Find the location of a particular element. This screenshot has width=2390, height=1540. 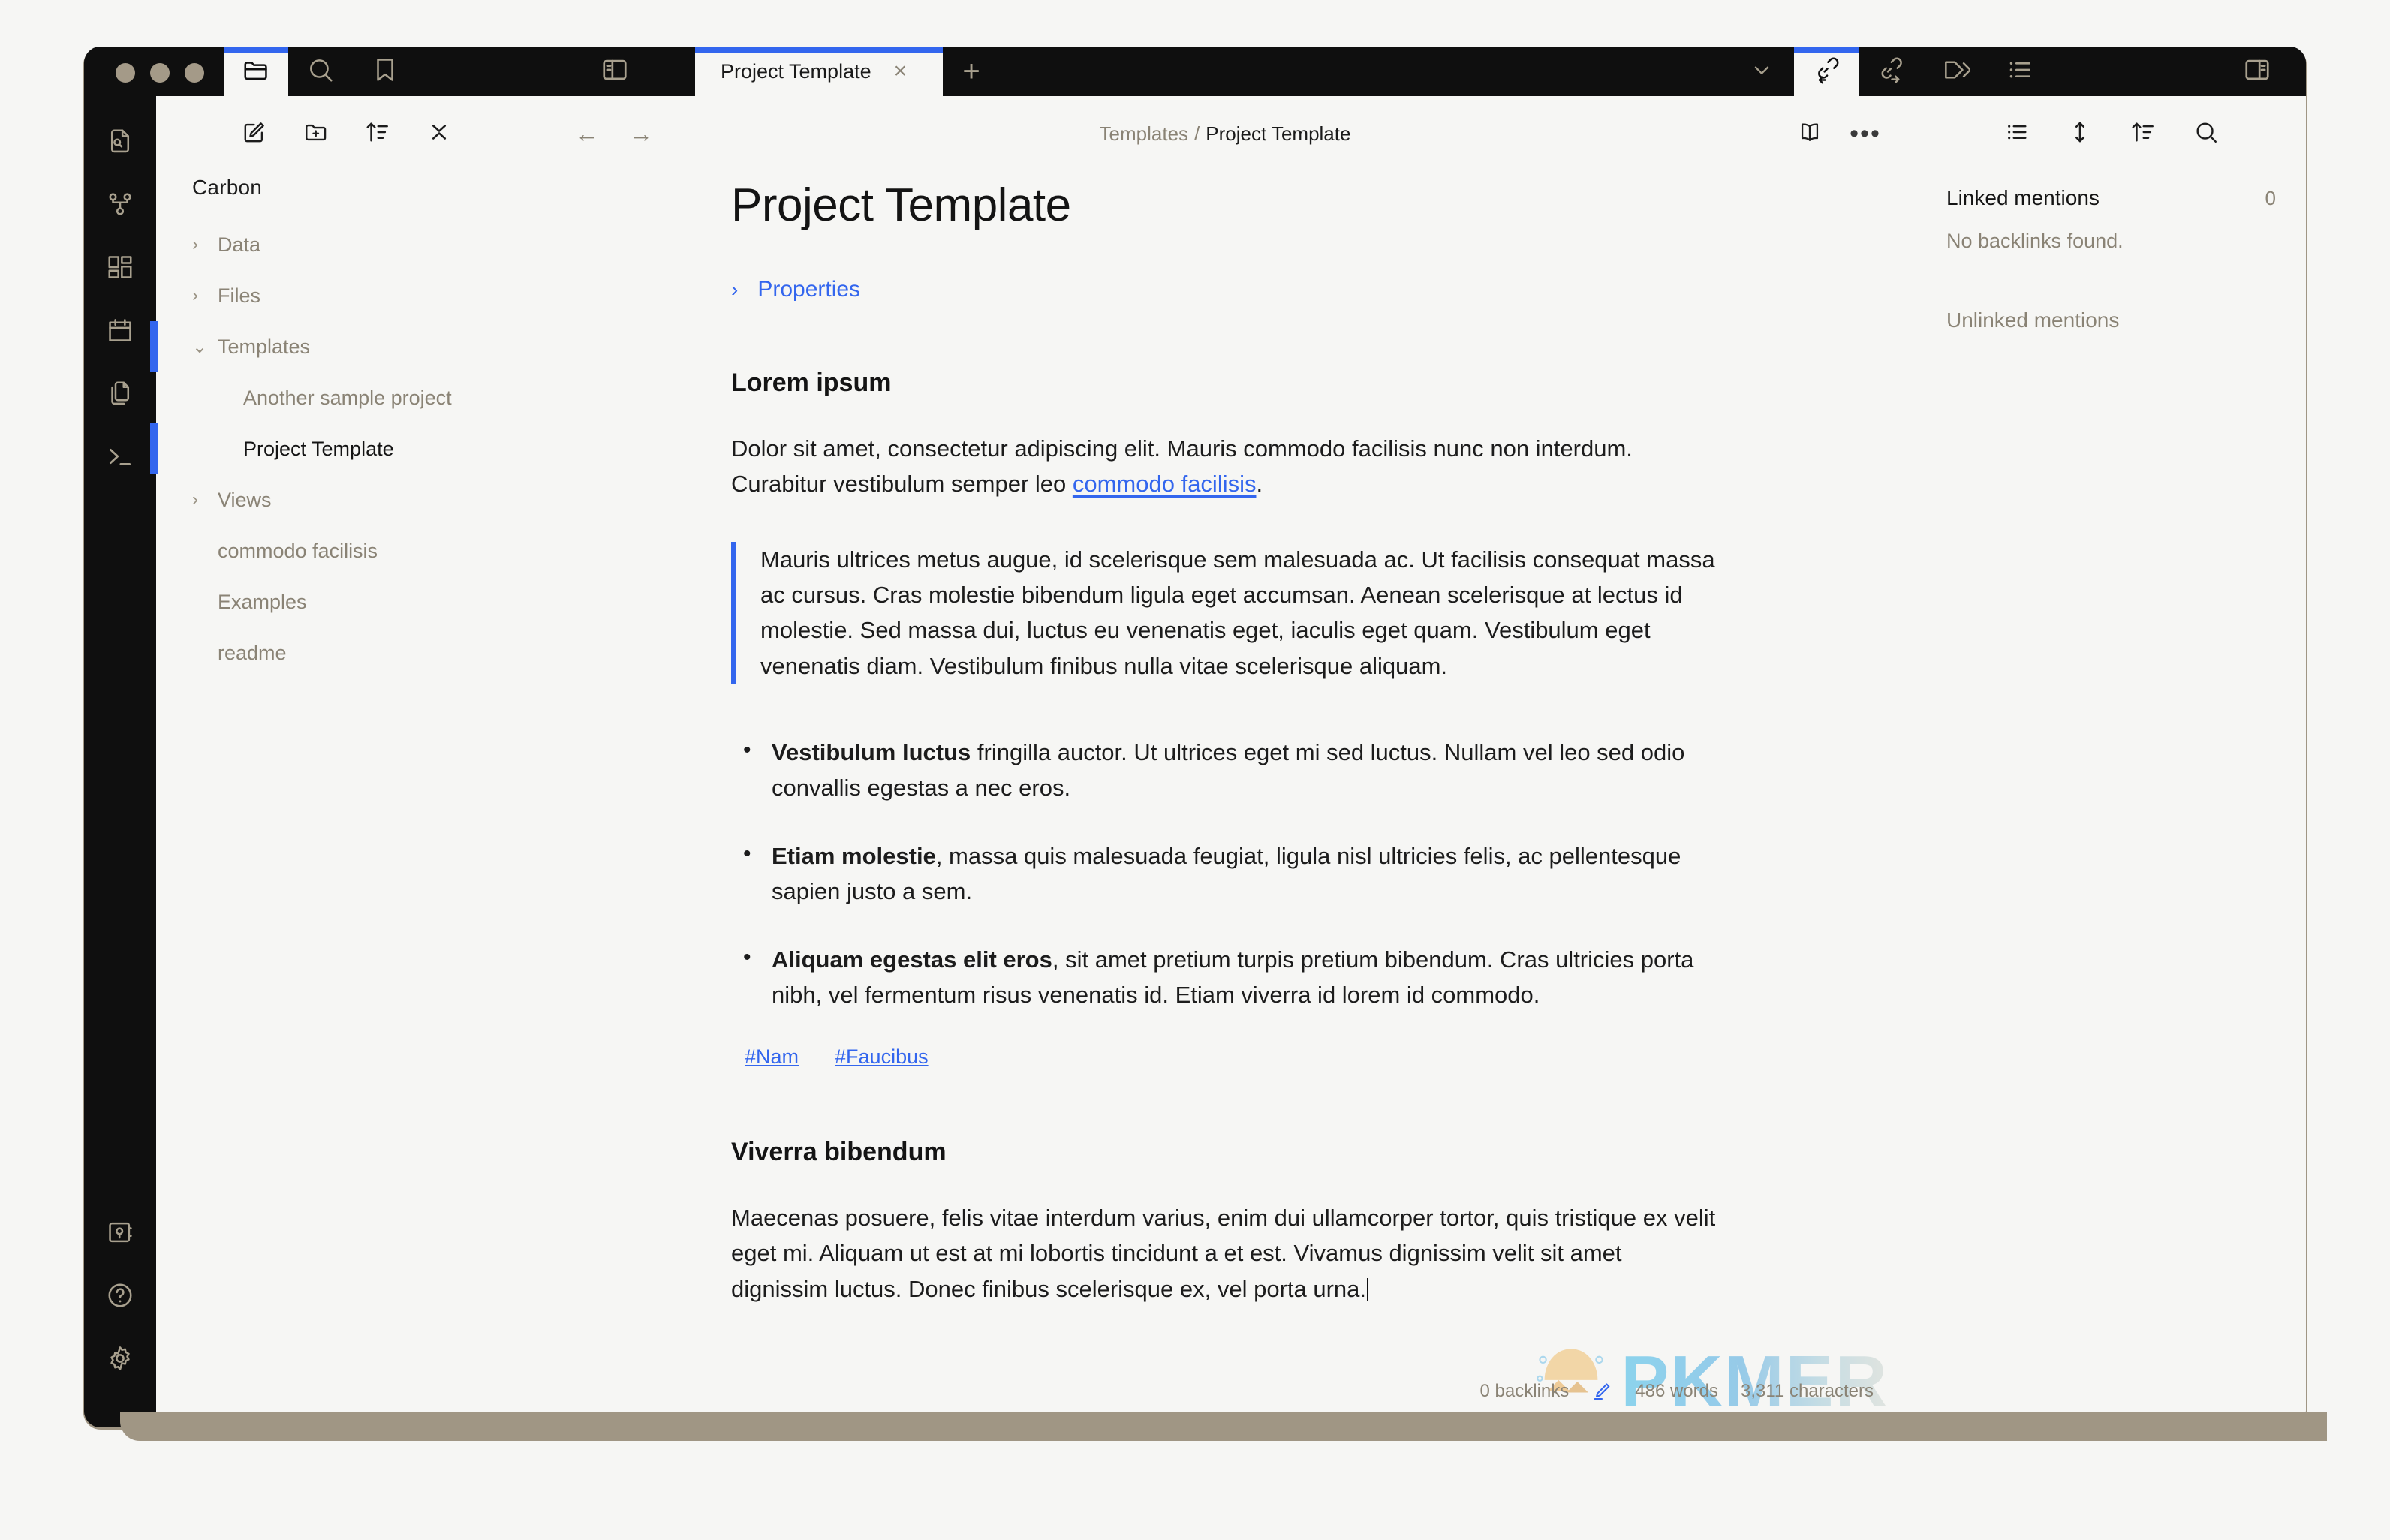

files-icon is located at coordinates (120, 395).